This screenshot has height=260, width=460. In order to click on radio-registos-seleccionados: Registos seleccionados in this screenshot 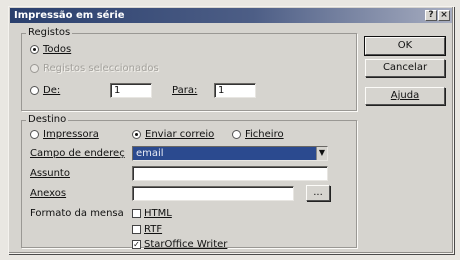, I will do `click(94, 68)`.